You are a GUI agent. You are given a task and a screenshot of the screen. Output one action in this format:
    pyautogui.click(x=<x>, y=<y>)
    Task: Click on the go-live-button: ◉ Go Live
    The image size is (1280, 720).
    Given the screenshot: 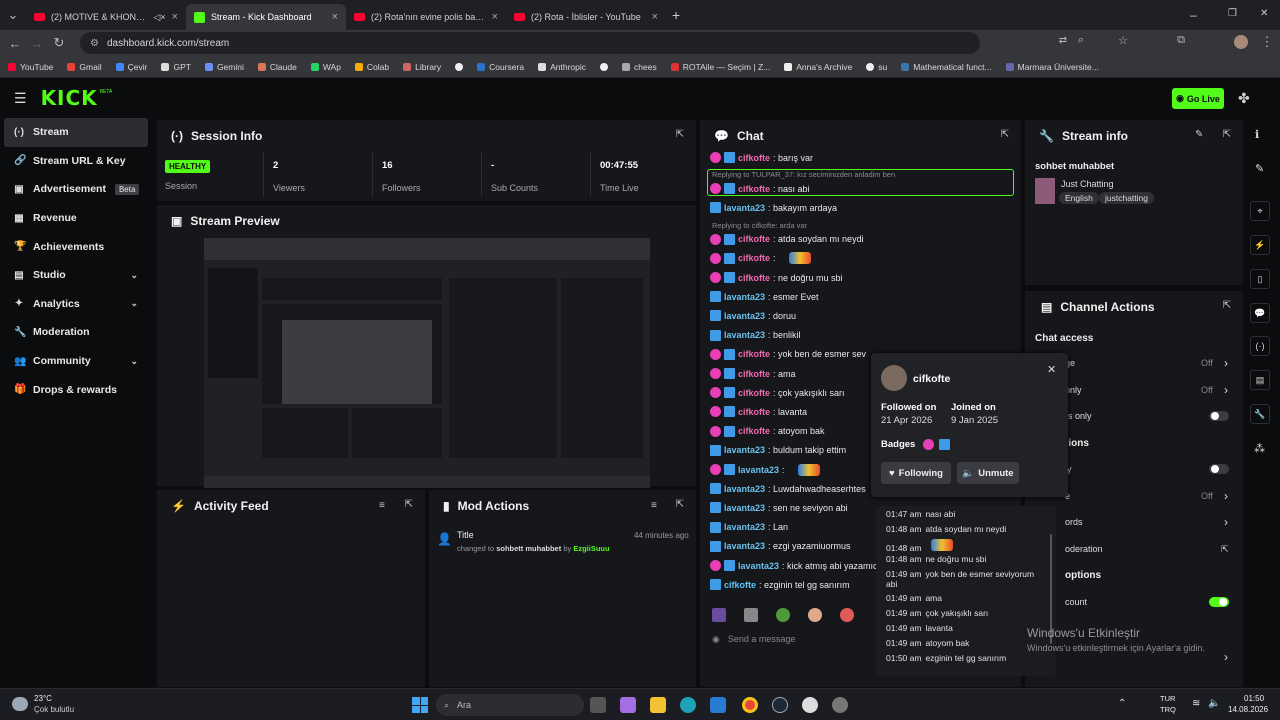 What is the action you would take?
    pyautogui.click(x=1198, y=98)
    